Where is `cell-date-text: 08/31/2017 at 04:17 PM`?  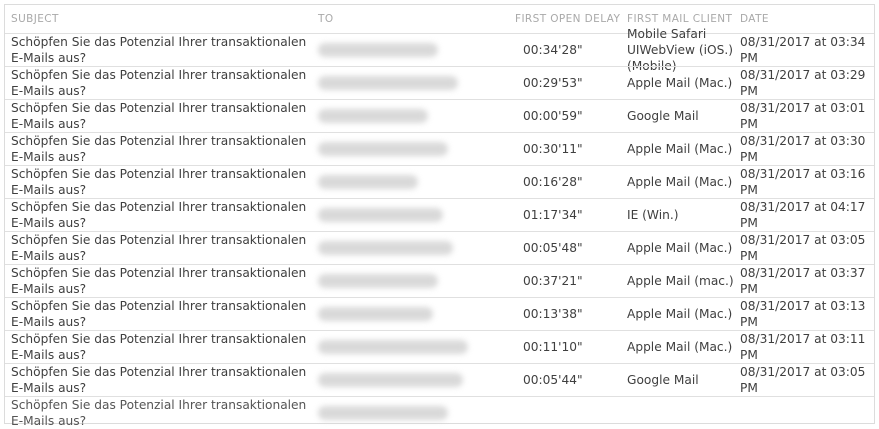
cell-date-text: 08/31/2017 at 04:17 PM is located at coordinates (803, 215).